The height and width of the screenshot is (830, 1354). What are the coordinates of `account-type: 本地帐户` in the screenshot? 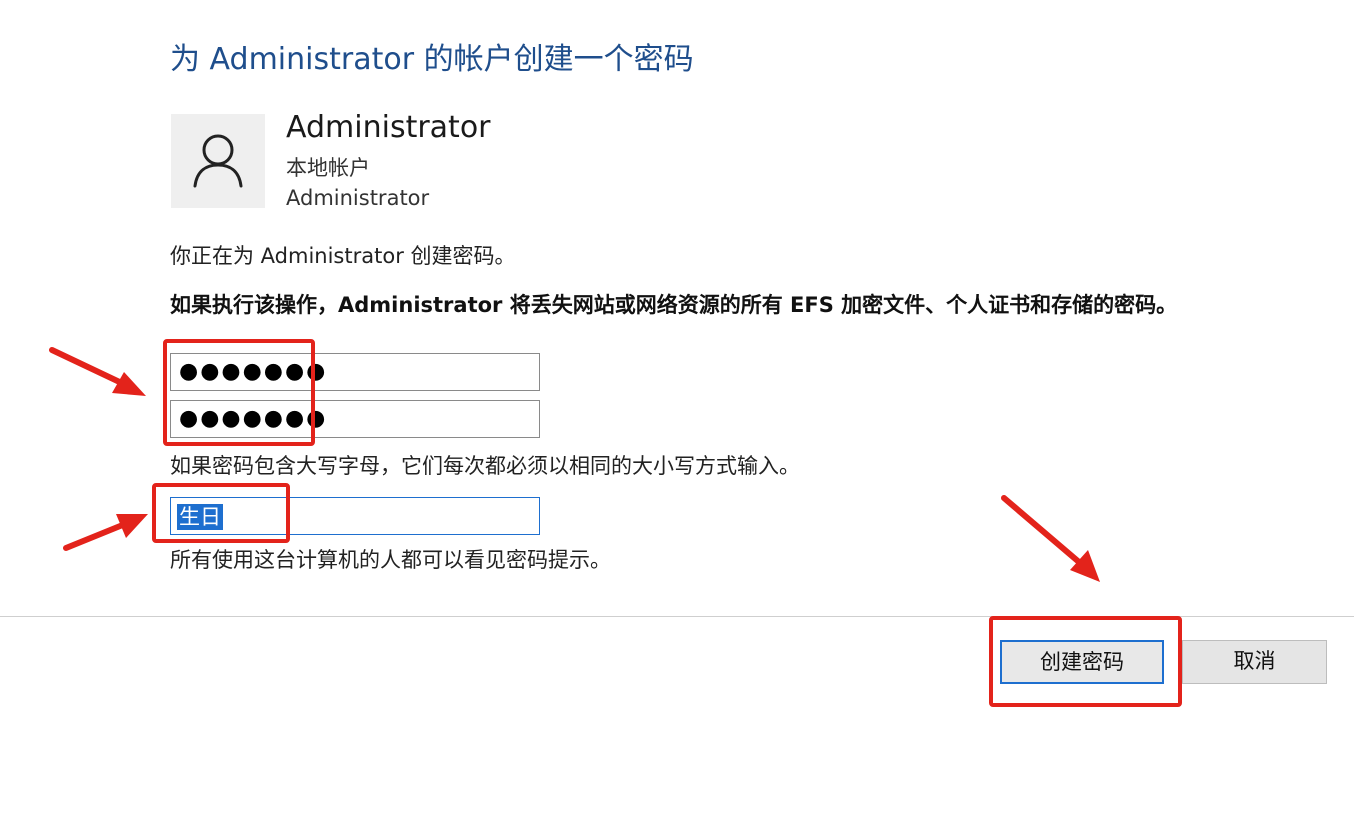 It's located at (328, 168).